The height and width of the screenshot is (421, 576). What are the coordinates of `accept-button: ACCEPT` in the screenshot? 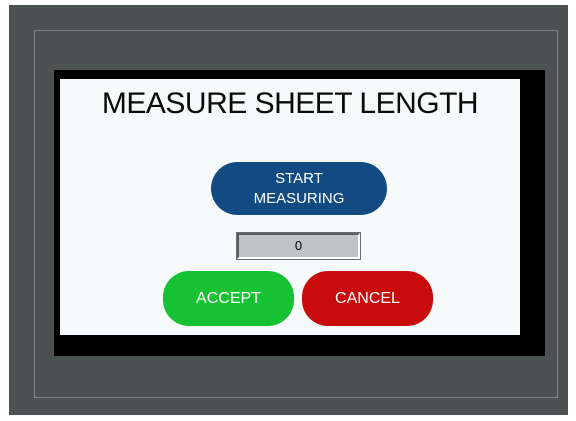 It's located at (228, 298).